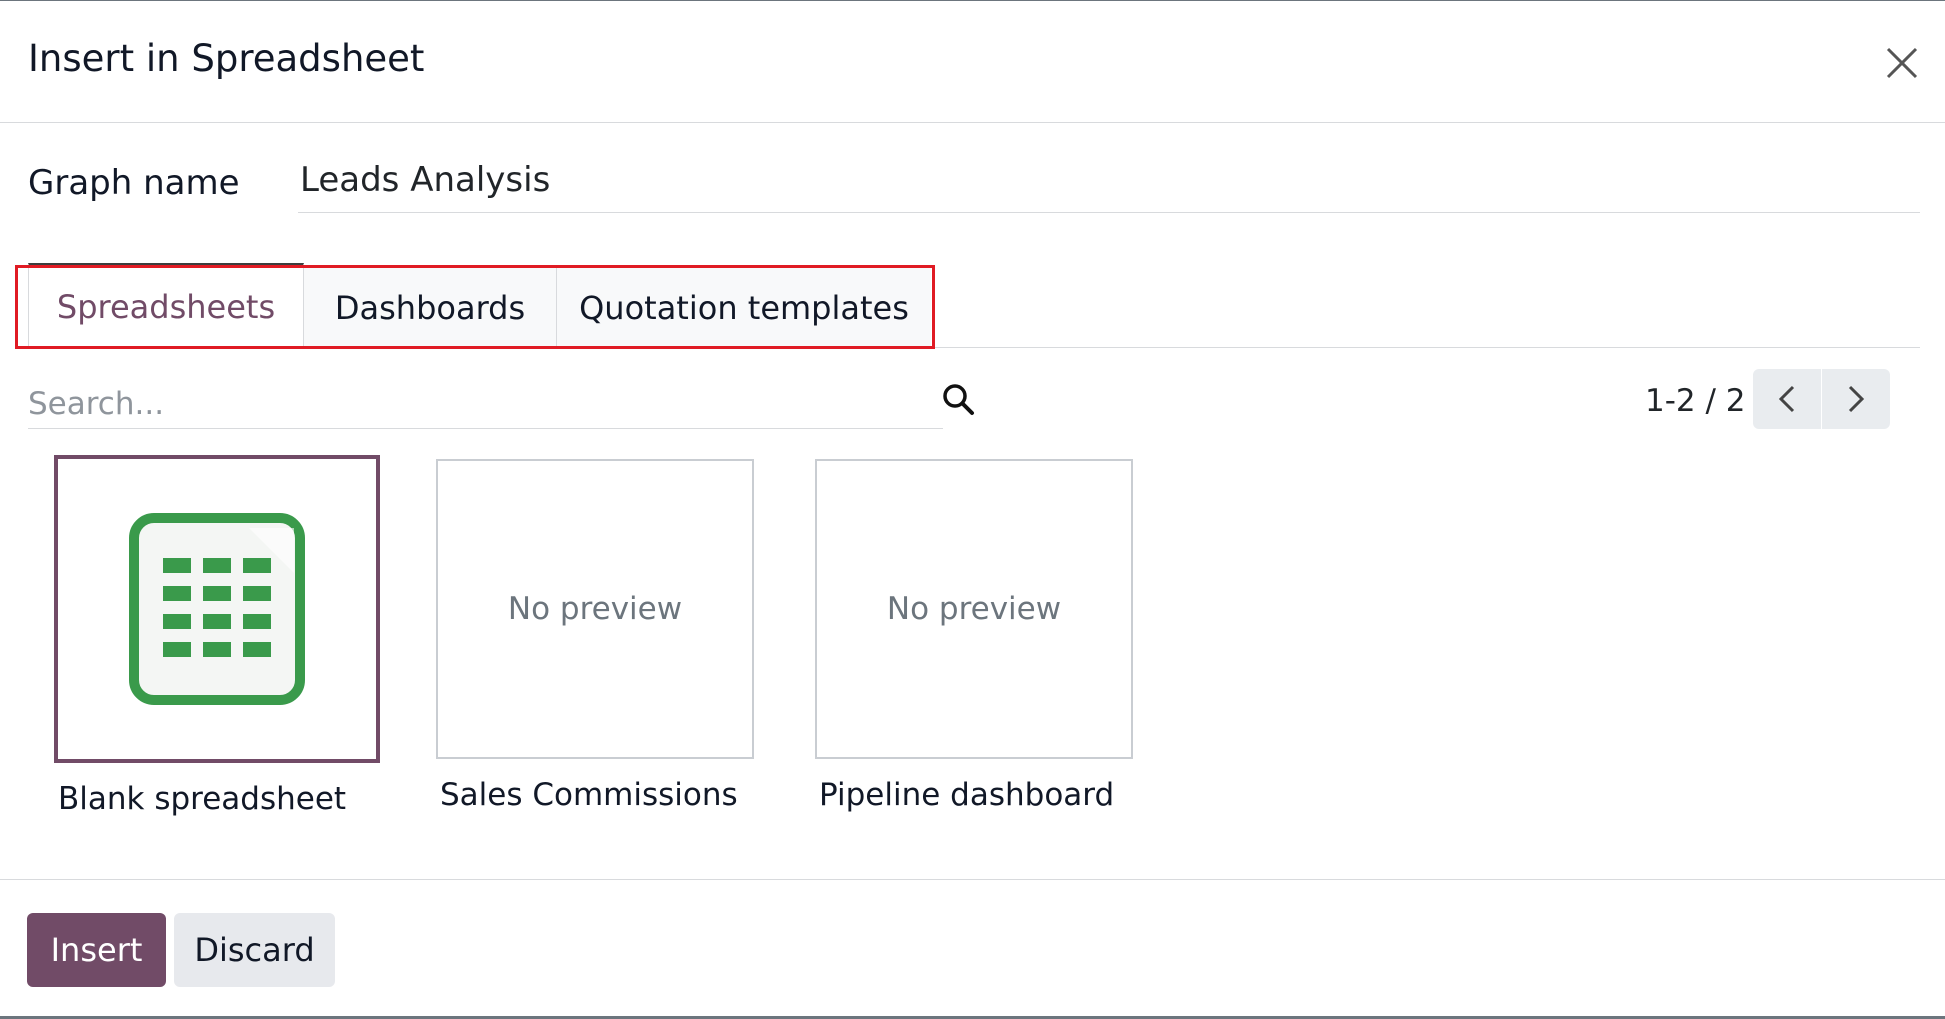 Image resolution: width=1945 pixels, height=1019 pixels. What do you see at coordinates (254, 950) in the screenshot?
I see `discard-button: Discard` at bounding box center [254, 950].